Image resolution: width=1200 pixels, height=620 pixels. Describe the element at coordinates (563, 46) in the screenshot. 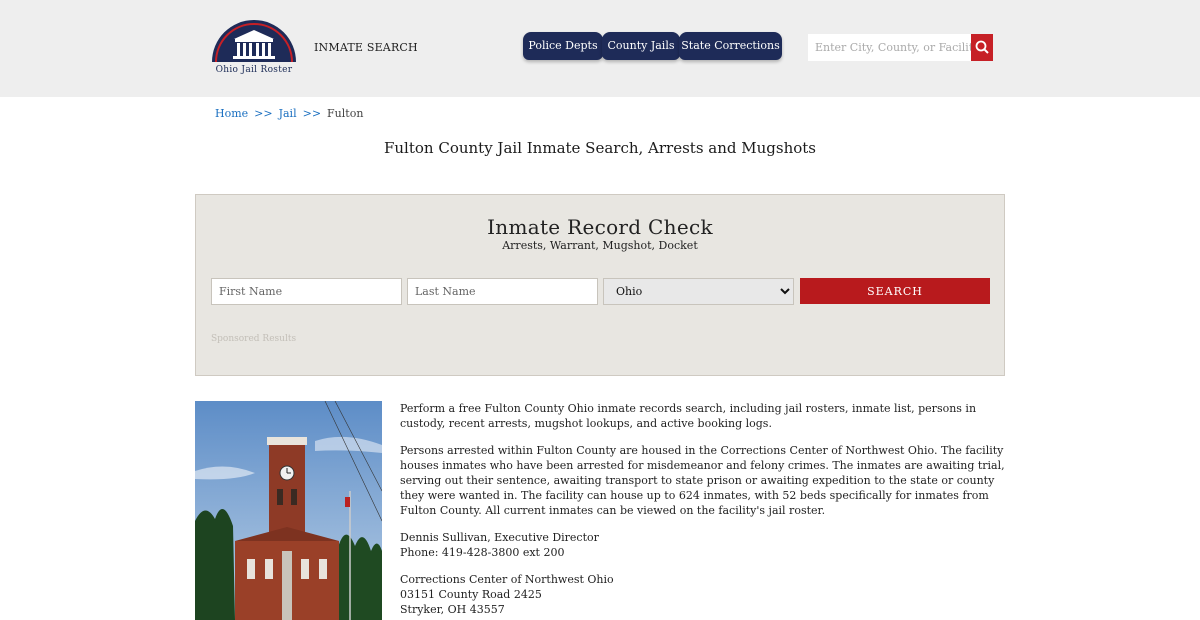

I see `nav-tab-police-depts: Police Depts` at that location.